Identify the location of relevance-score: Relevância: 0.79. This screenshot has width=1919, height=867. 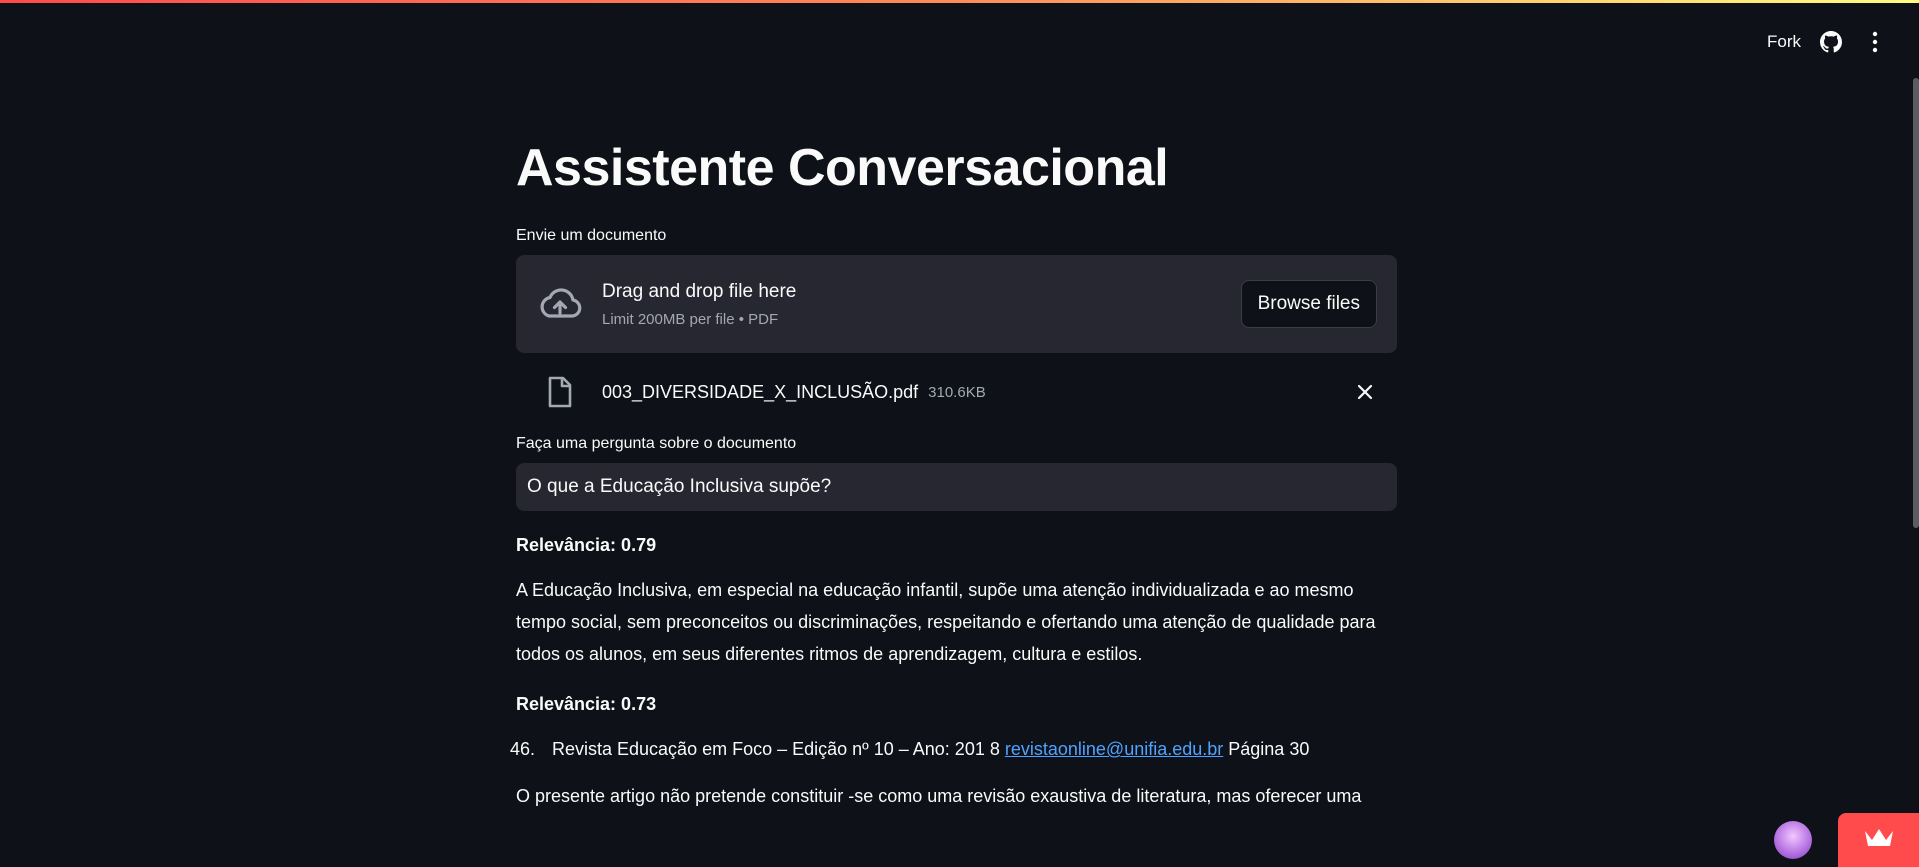
(586, 545).